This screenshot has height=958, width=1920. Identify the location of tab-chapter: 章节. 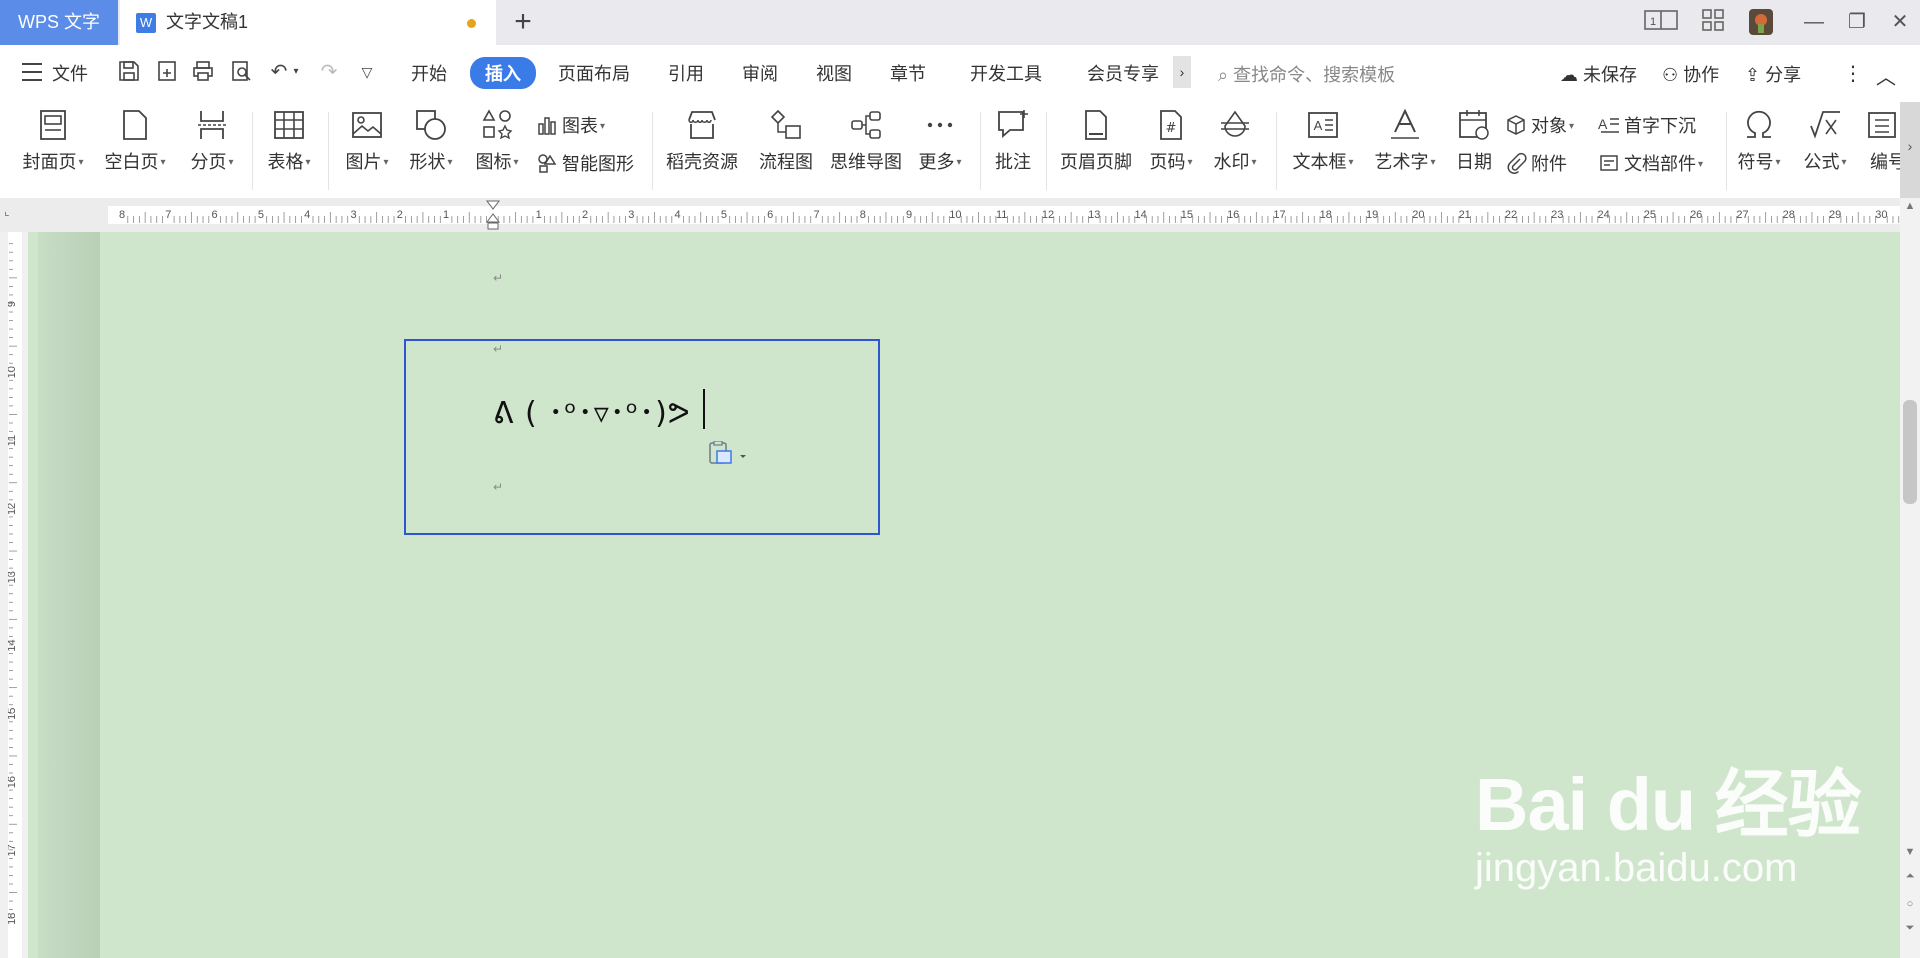
(908, 73).